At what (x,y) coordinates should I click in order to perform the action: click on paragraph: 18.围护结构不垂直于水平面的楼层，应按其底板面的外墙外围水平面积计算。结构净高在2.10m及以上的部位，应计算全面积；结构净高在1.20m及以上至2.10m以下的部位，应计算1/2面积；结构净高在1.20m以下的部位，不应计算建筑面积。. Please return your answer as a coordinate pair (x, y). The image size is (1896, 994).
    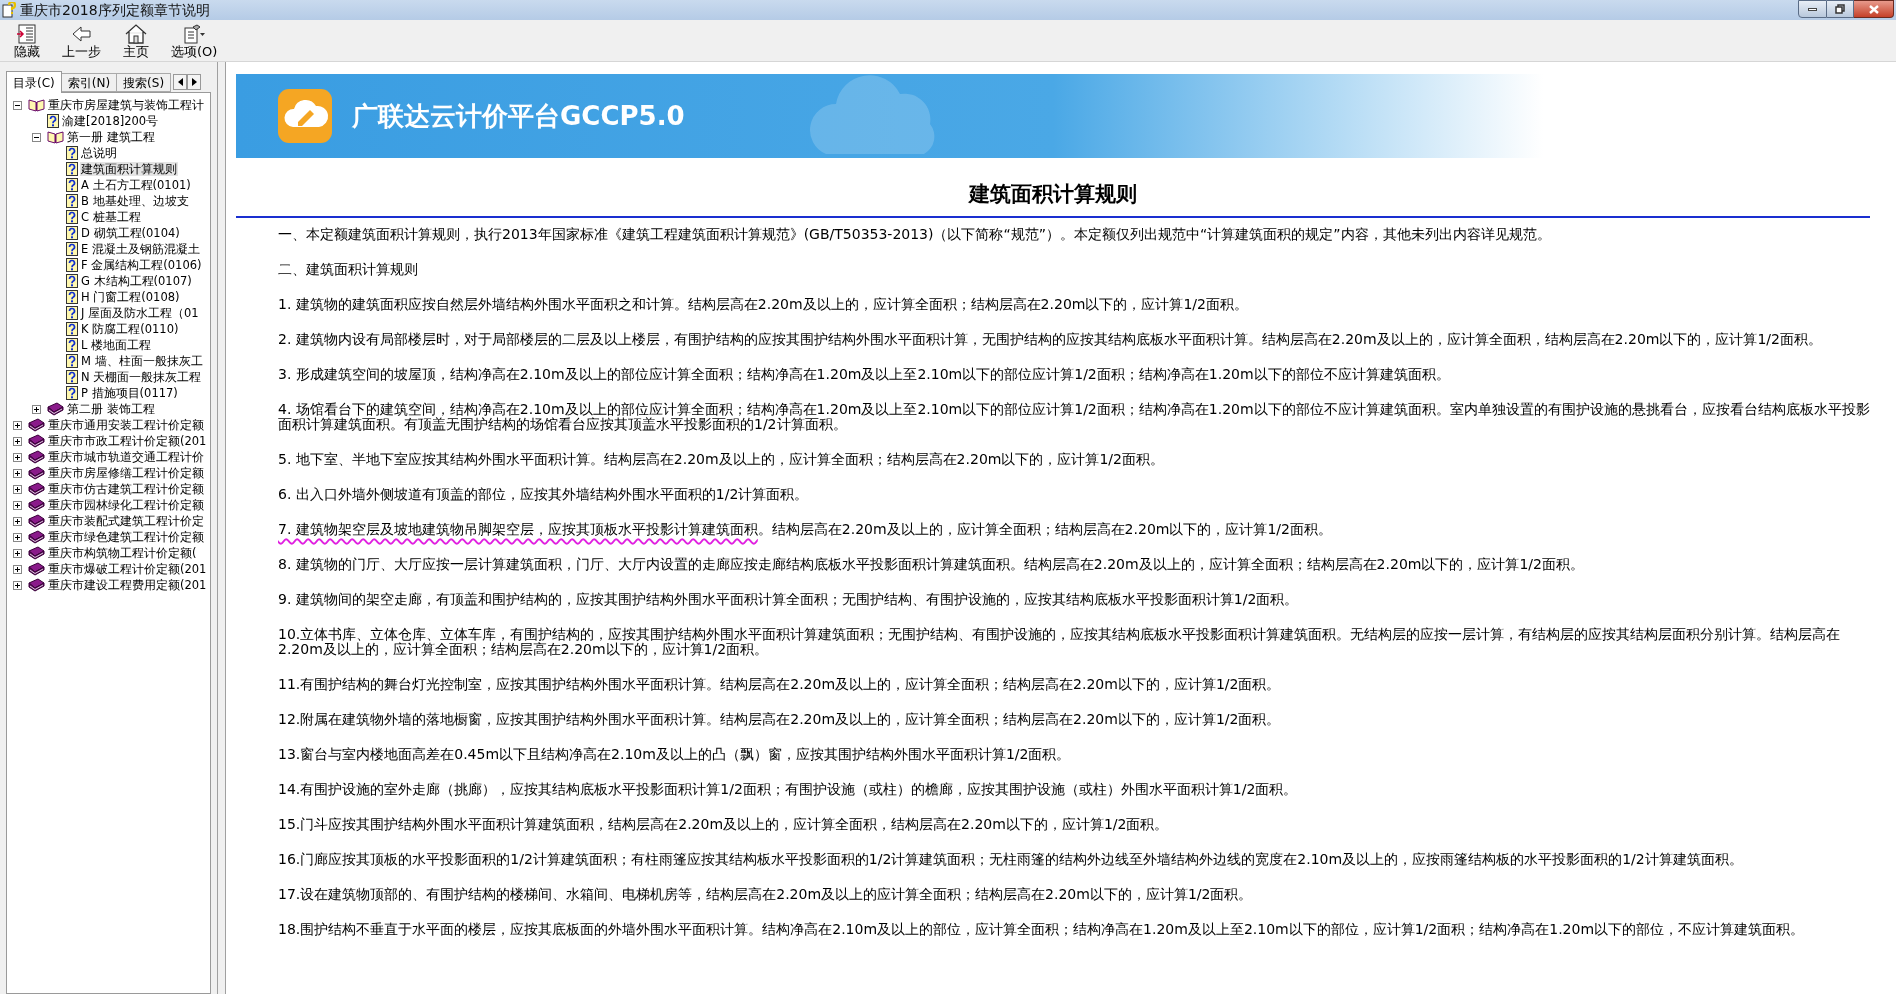
    Looking at the image, I should click on (1042, 929).